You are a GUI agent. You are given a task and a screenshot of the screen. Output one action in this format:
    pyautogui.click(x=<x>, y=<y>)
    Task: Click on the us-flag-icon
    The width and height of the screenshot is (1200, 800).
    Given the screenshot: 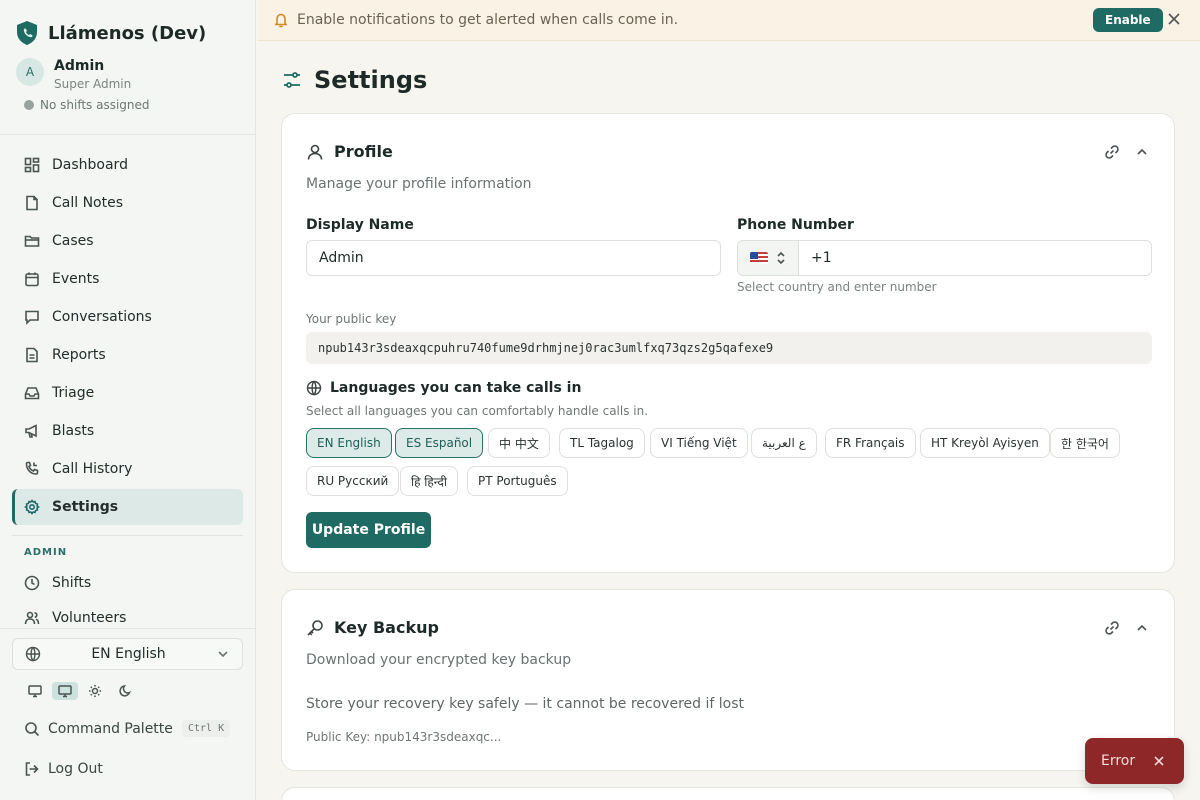 What is the action you would take?
    pyautogui.click(x=759, y=258)
    